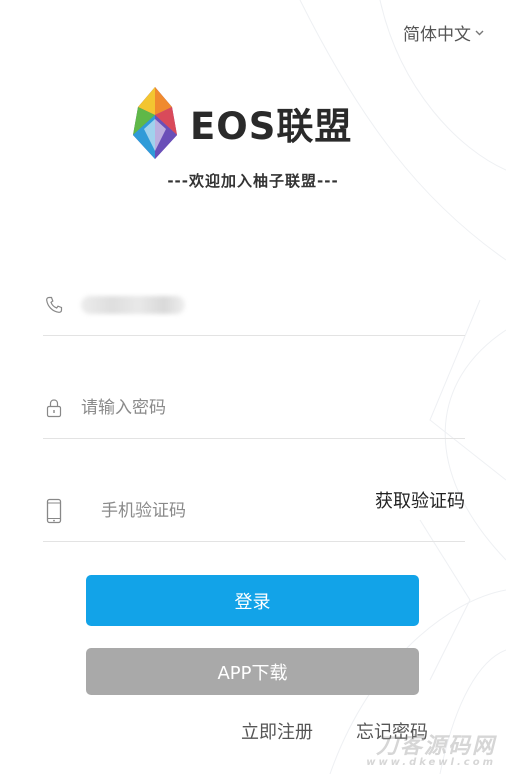  What do you see at coordinates (271, 126) in the screenshot?
I see `brand-name: EOS联盟` at bounding box center [271, 126].